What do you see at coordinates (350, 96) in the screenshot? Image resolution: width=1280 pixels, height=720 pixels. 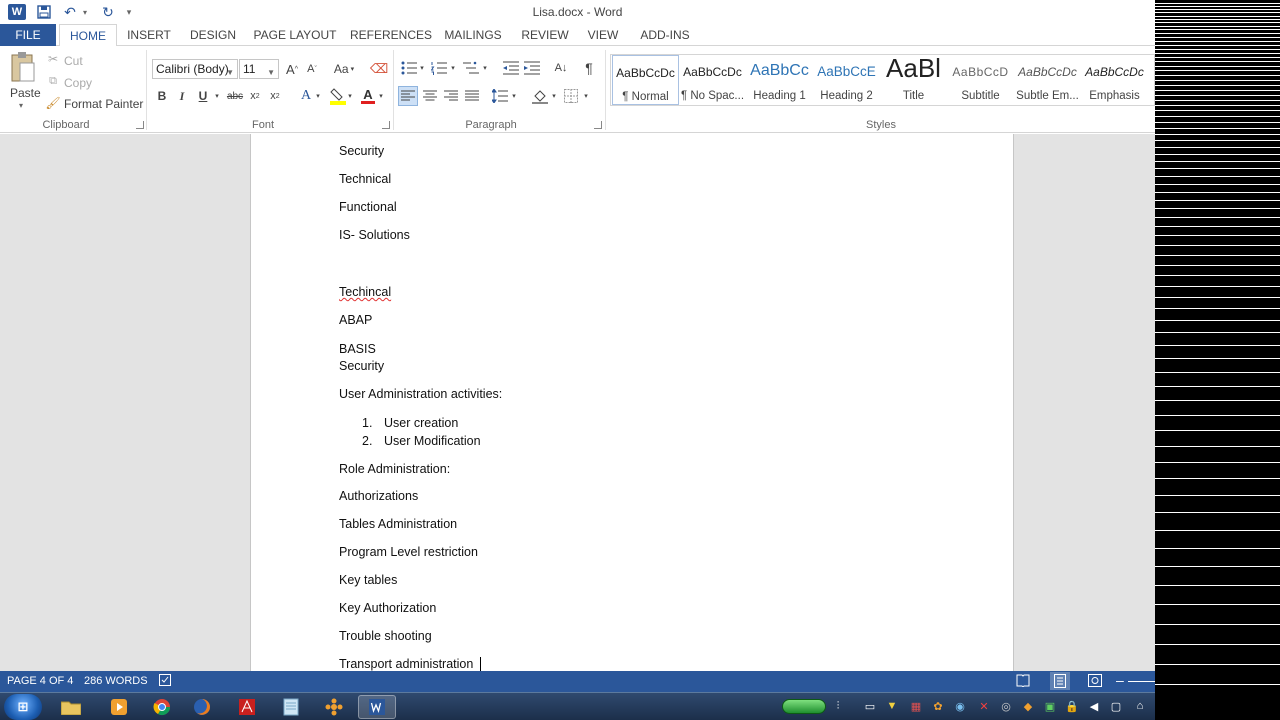 I see `highlight-dropdown-icon: ▾` at bounding box center [350, 96].